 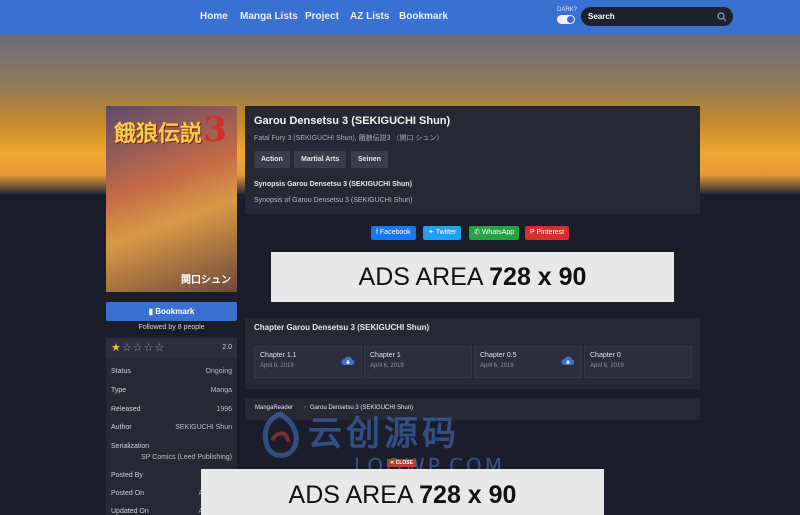 What do you see at coordinates (121, 371) in the screenshot?
I see `info-key: Status` at bounding box center [121, 371].